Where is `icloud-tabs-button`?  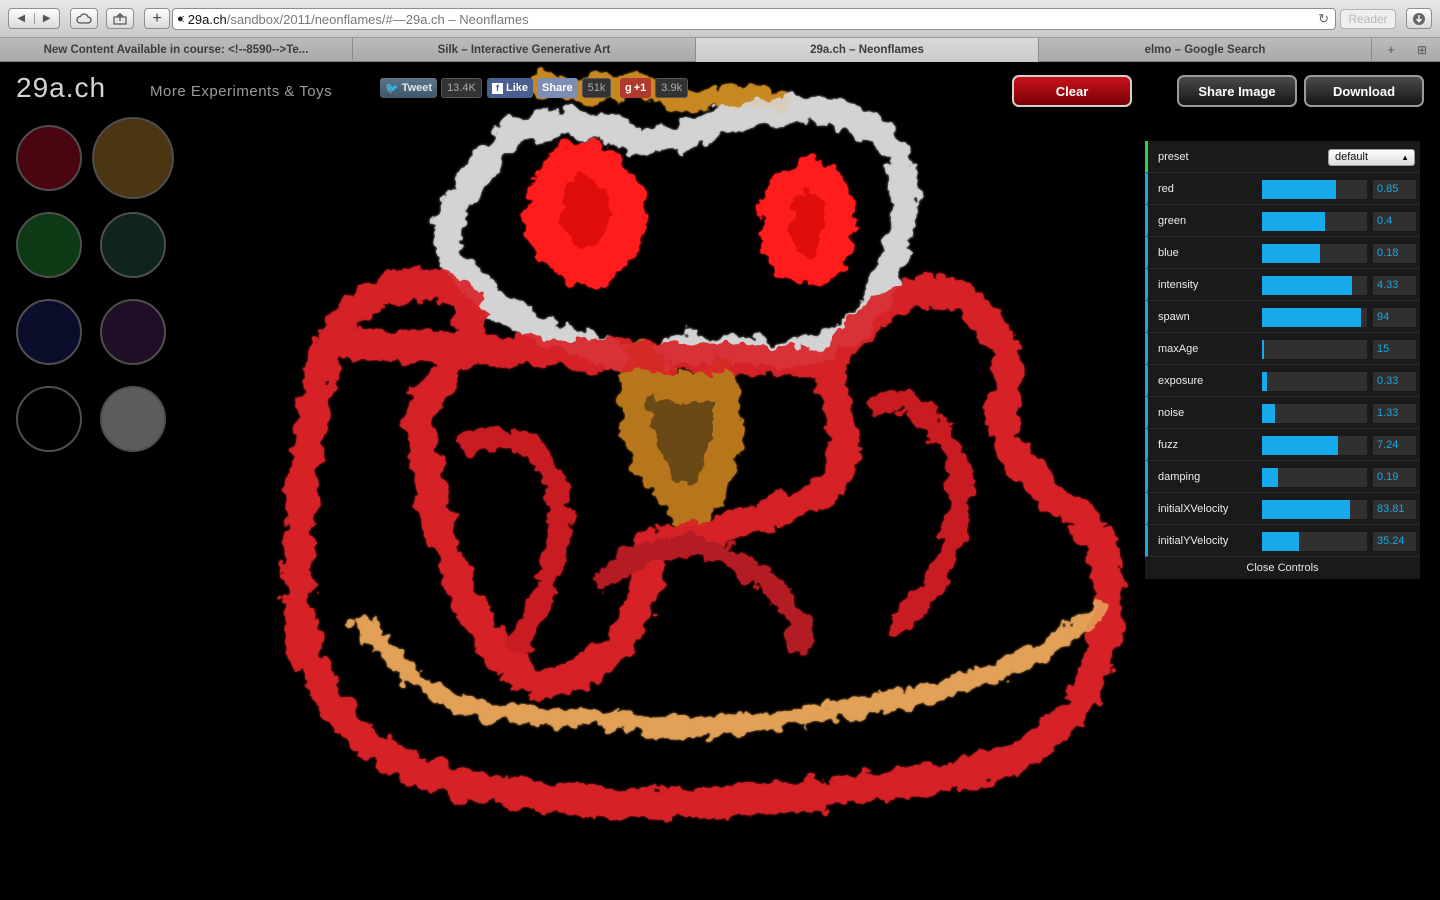 icloud-tabs-button is located at coordinates (84, 18).